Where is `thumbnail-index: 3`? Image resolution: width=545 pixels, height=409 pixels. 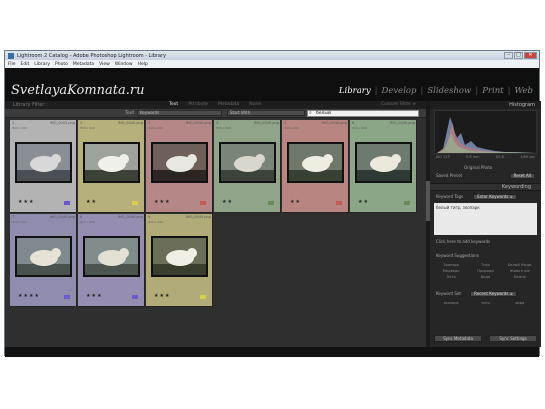 thumbnail-index: 3 is located at coordinates (149, 123).